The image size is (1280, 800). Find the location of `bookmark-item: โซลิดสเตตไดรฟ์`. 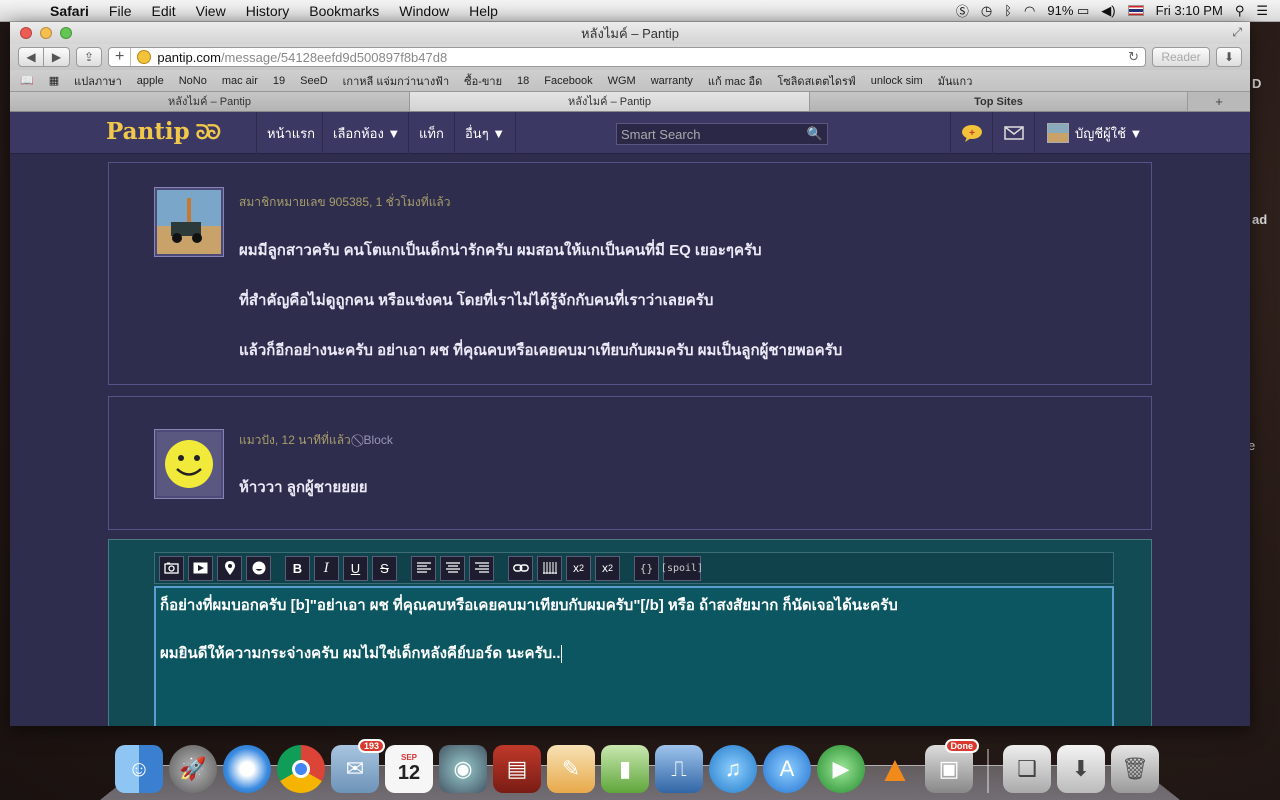

bookmark-item: โซลิดสเตตไดรฟ์ is located at coordinates (816, 81).